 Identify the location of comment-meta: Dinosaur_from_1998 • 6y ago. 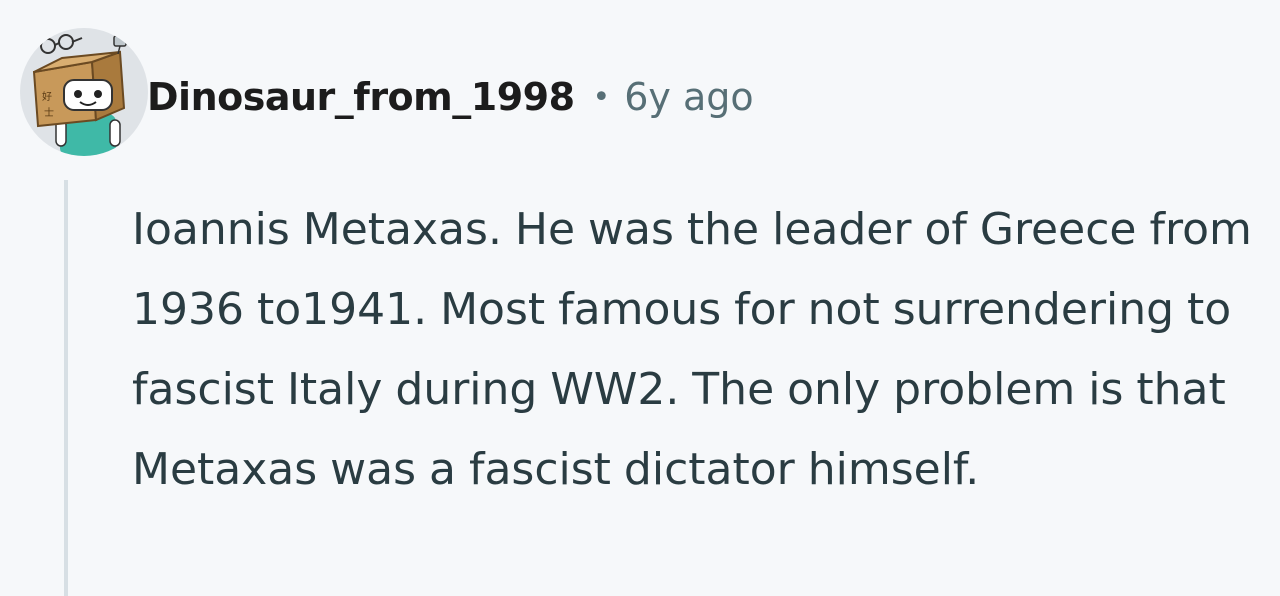
(450, 97).